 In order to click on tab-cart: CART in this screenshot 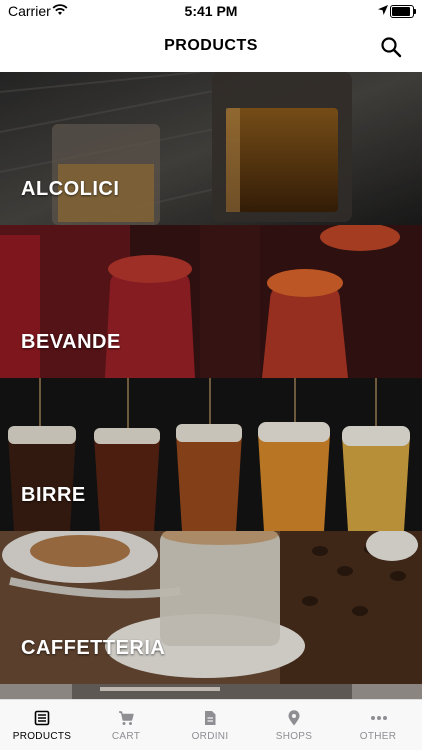, I will do `click(126, 725)`.